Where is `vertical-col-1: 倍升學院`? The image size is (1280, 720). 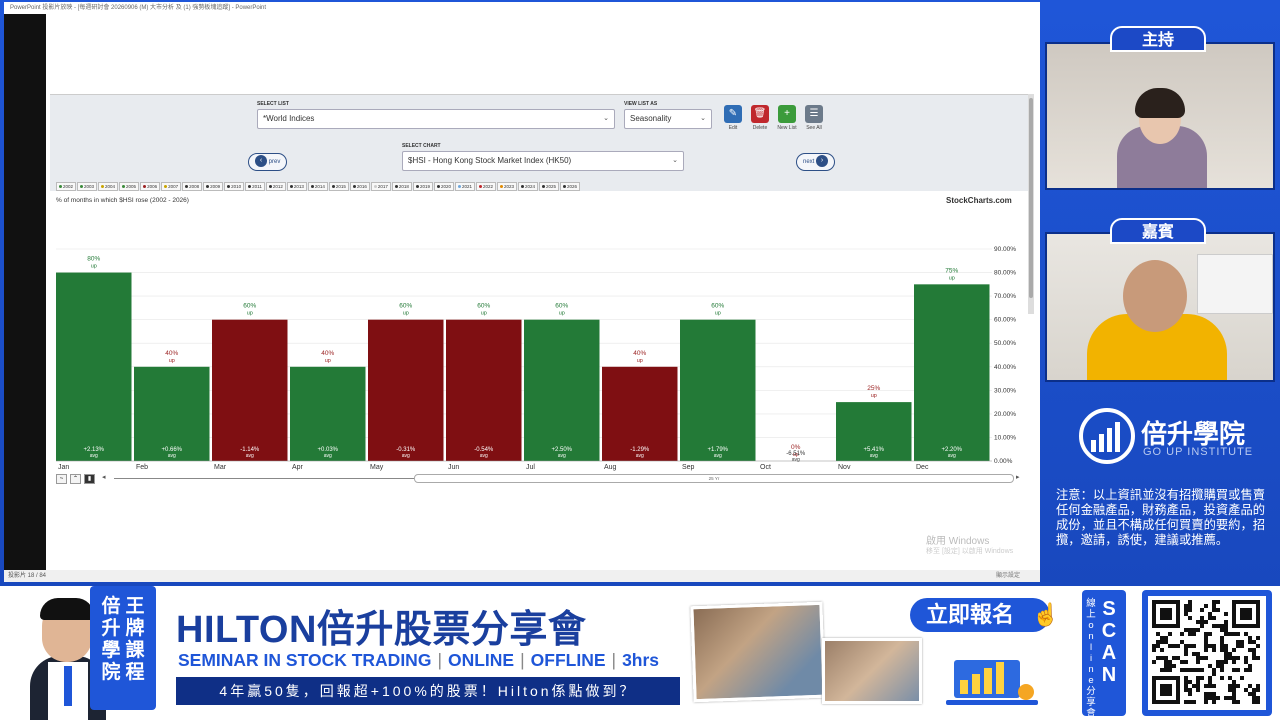
vertical-col-1: 倍升學院 is located at coordinates (111, 639).